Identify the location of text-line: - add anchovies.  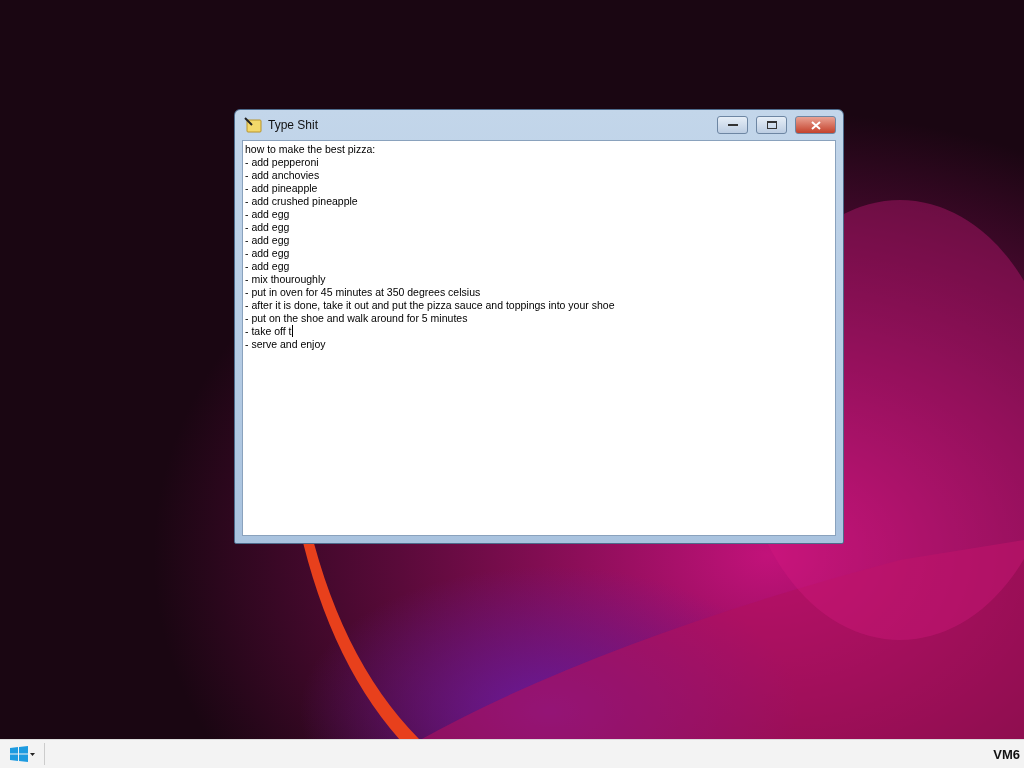
(282, 175).